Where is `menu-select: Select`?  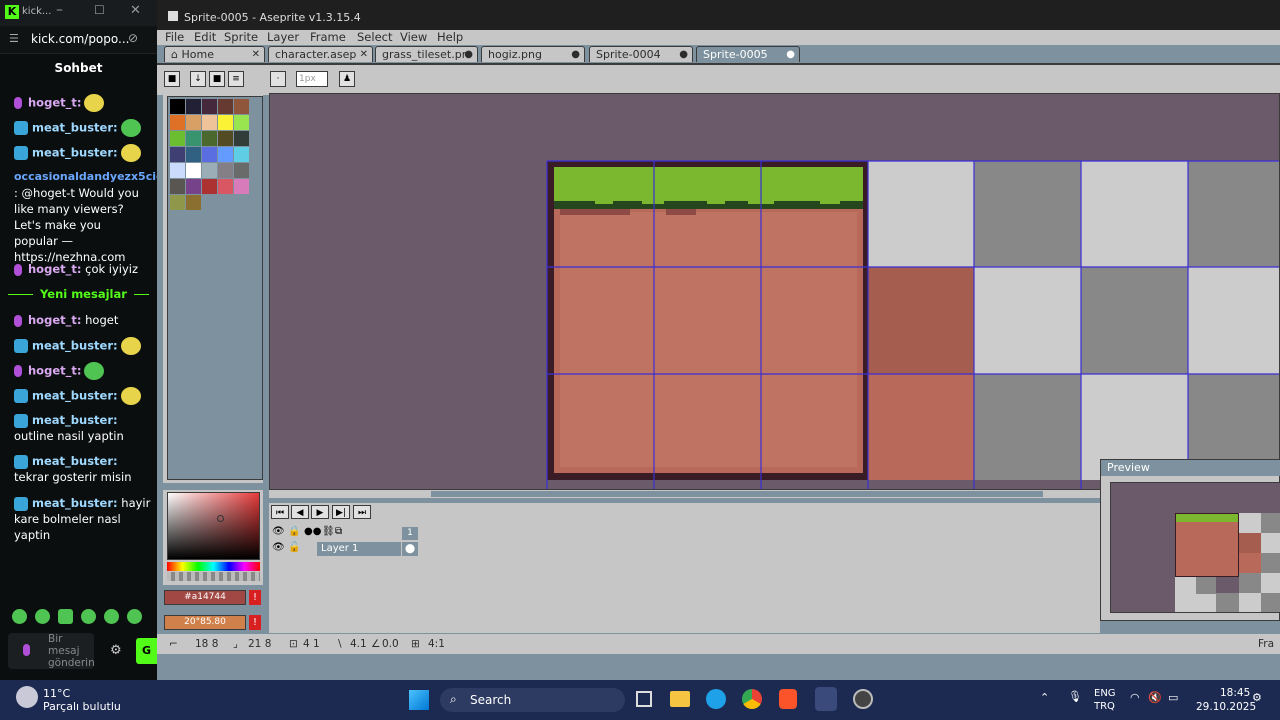 menu-select: Select is located at coordinates (374, 37).